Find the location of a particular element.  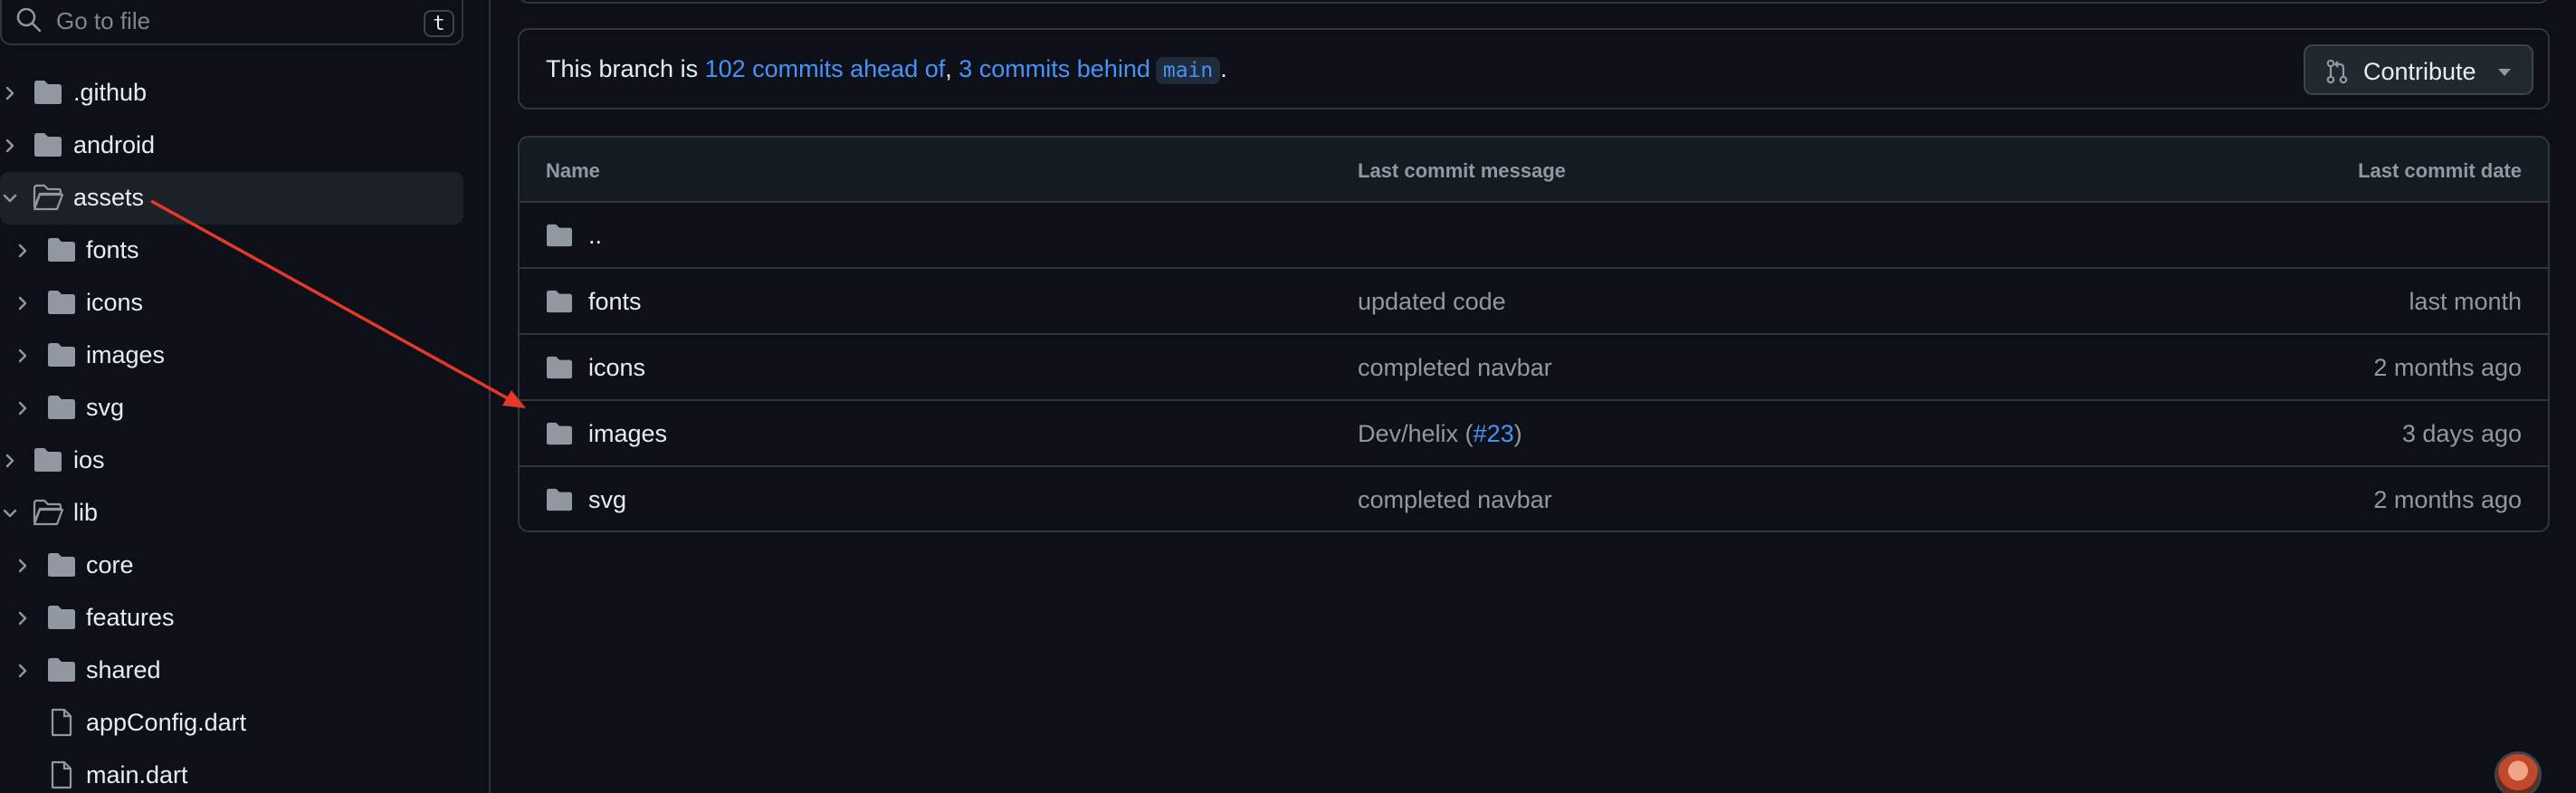

tree-folder-item: features is located at coordinates (232, 619).